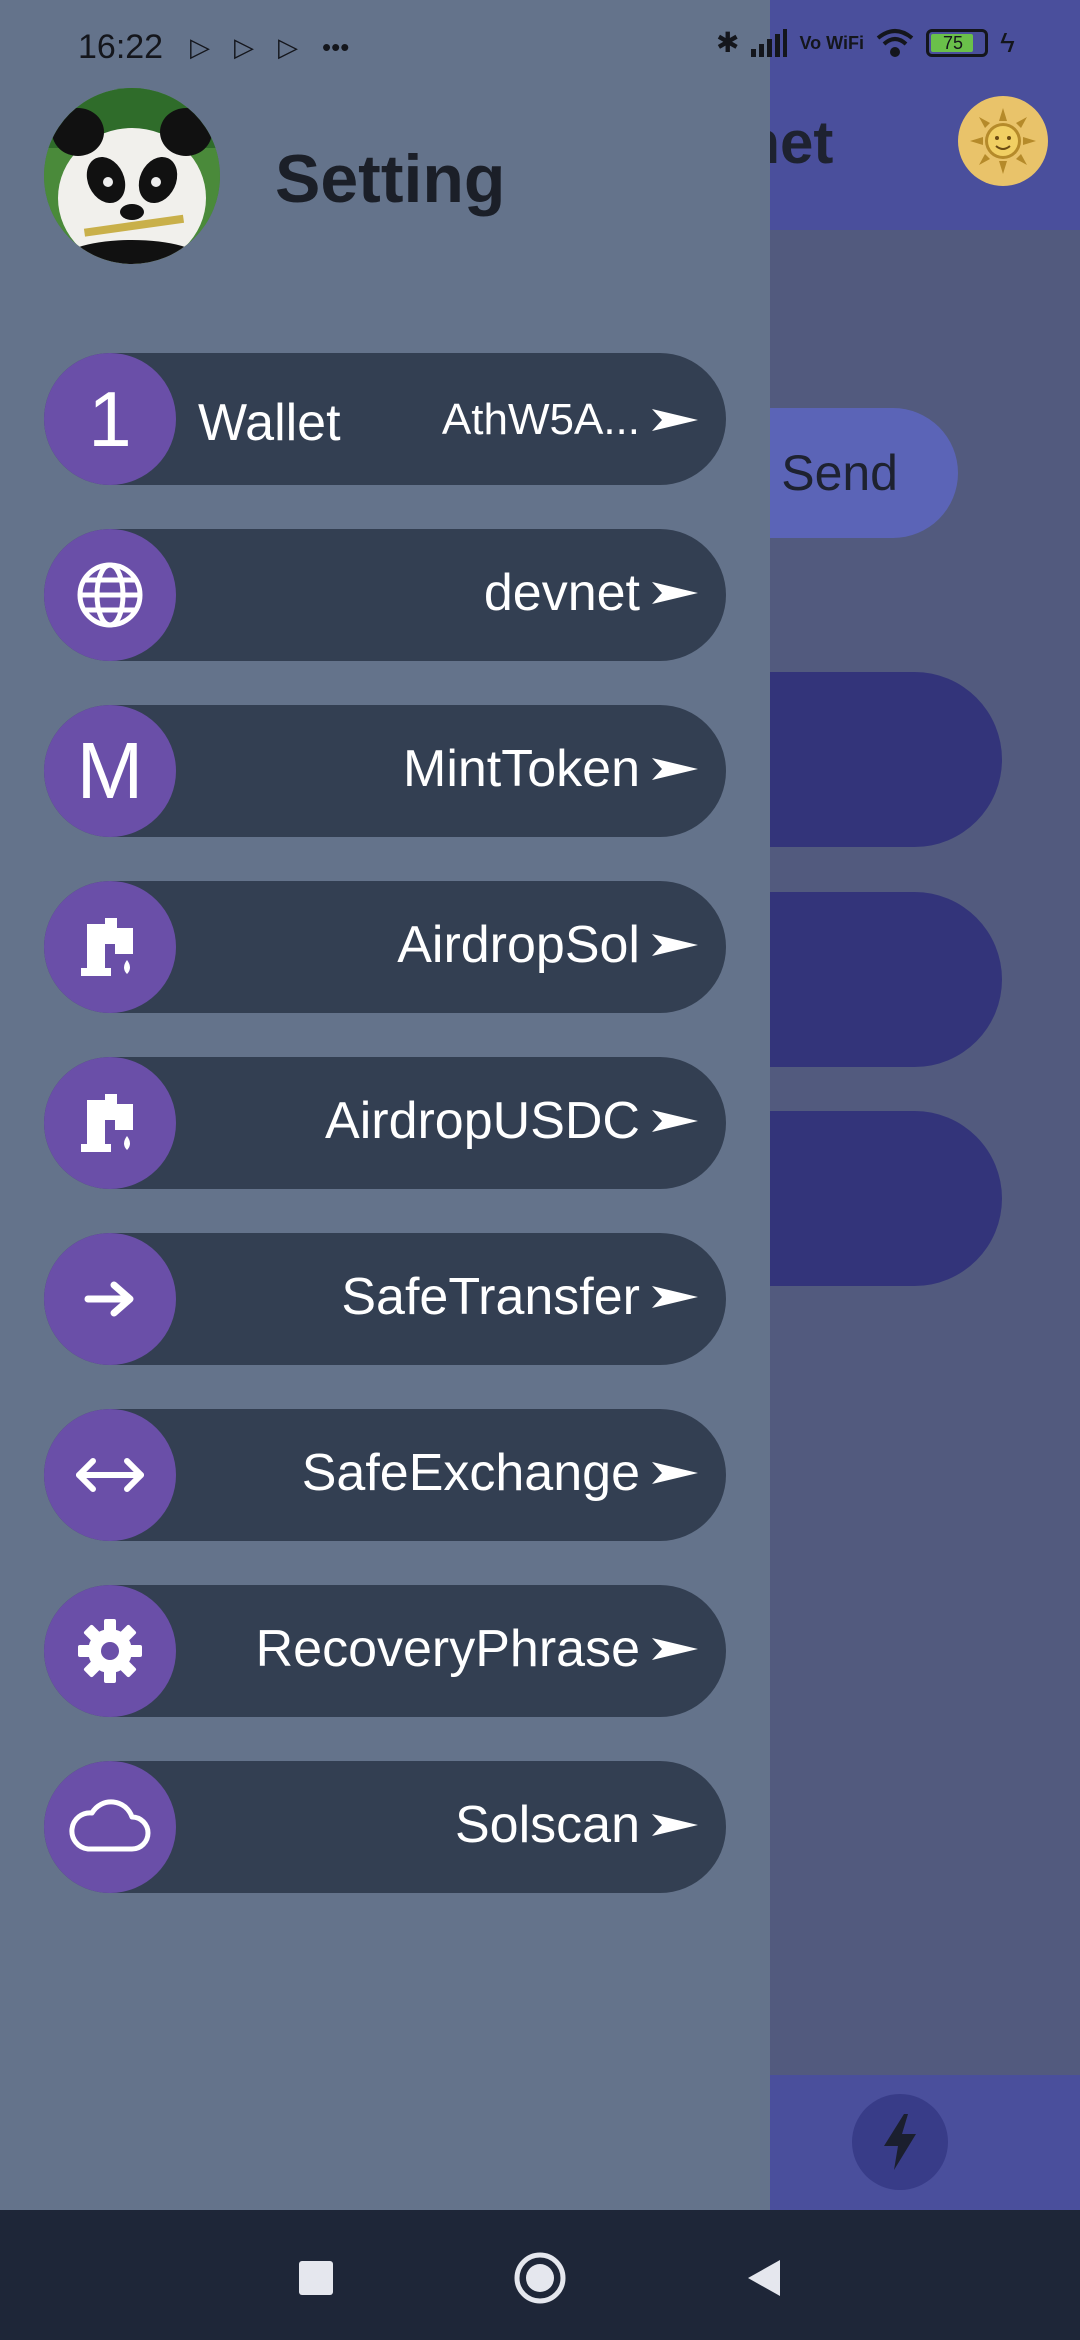 The width and height of the screenshot is (1080, 2340). Describe the element at coordinates (336, 47) in the screenshot. I see `more-icon: •••` at that location.